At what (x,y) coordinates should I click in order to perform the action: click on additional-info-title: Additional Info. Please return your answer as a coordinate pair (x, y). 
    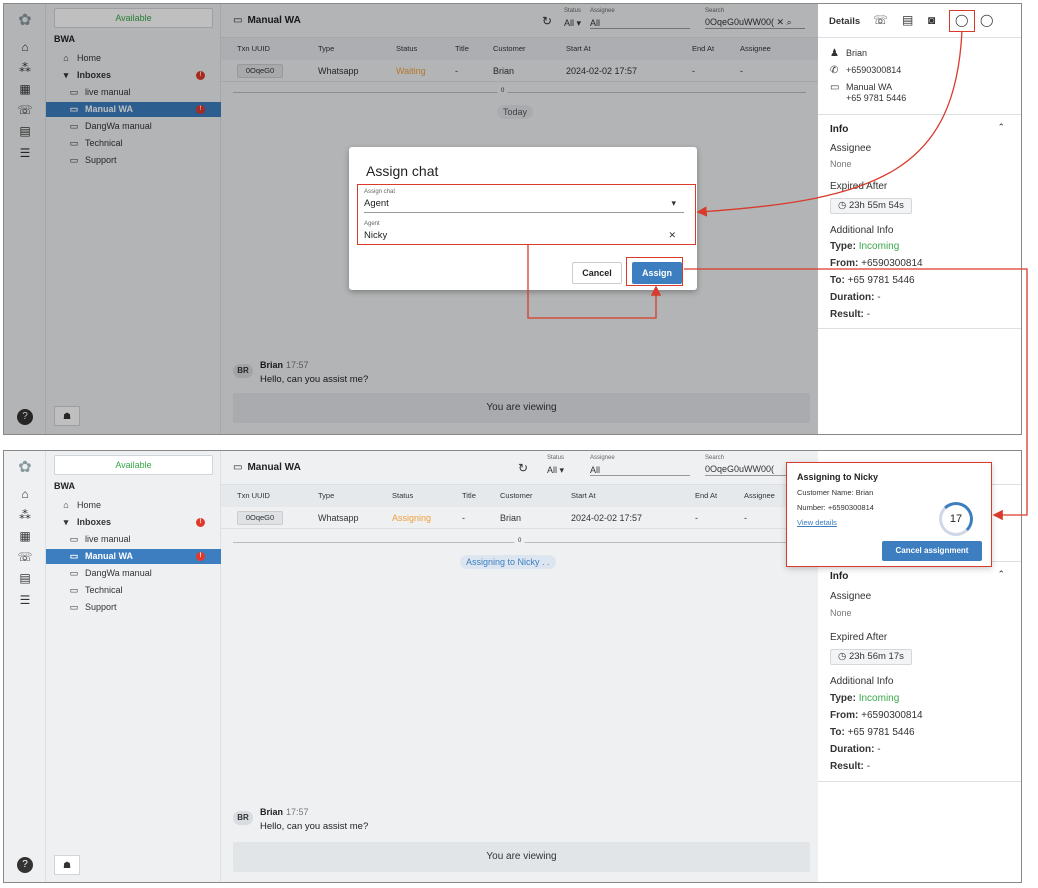
    Looking at the image, I should click on (862, 681).